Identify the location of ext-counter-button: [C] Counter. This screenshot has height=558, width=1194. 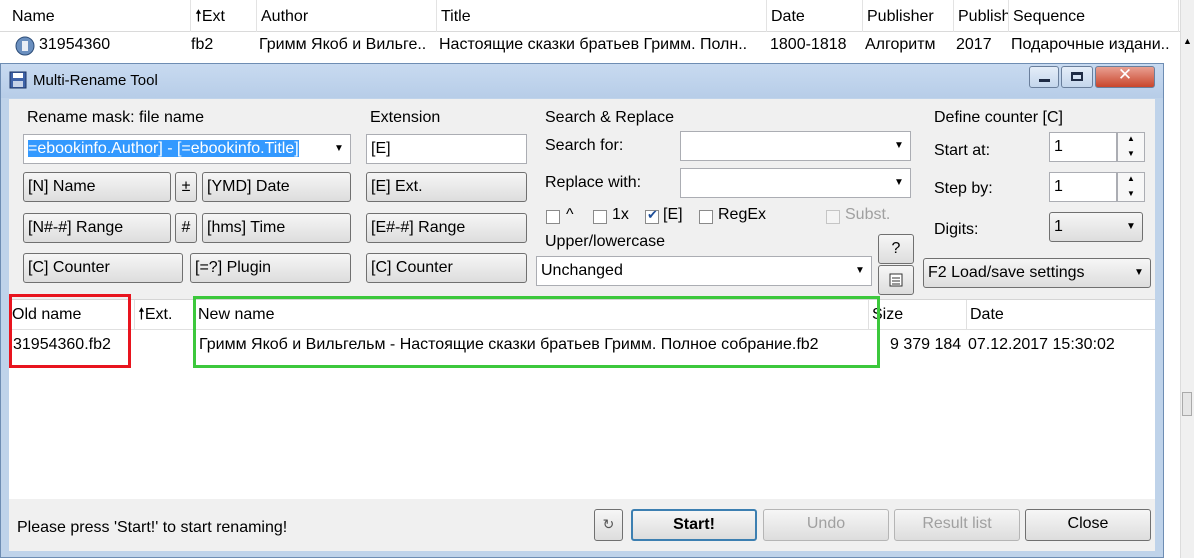
(446, 268).